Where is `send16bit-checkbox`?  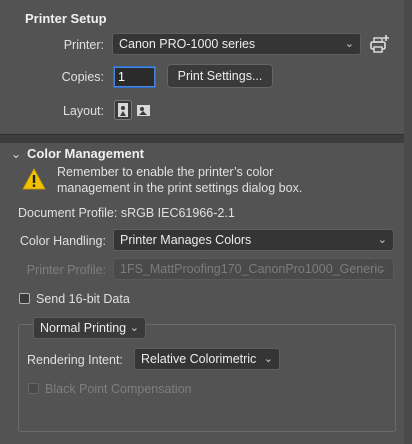
send16bit-checkbox is located at coordinates (24, 298).